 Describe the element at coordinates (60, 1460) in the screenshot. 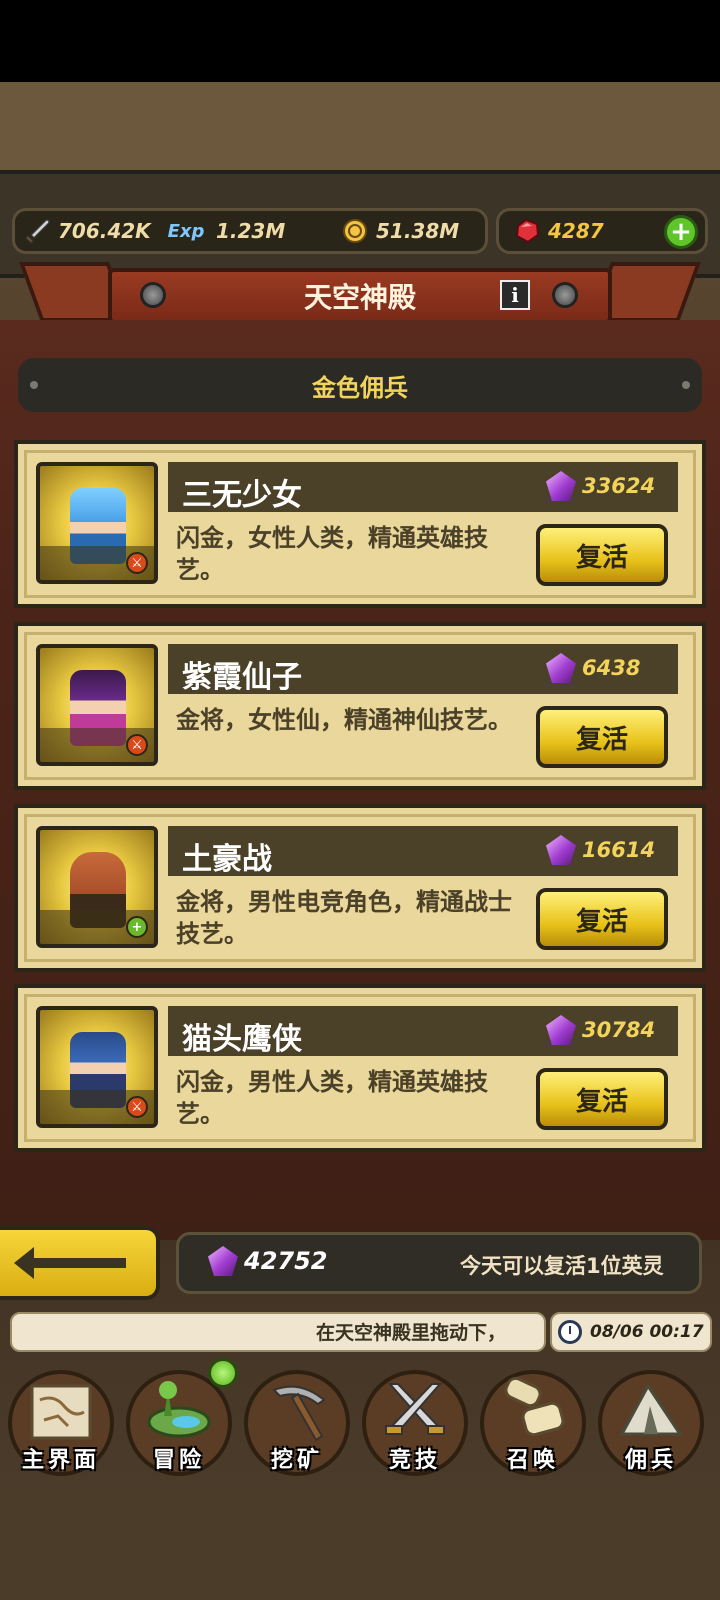

I see `nav-label: 主界面` at that location.